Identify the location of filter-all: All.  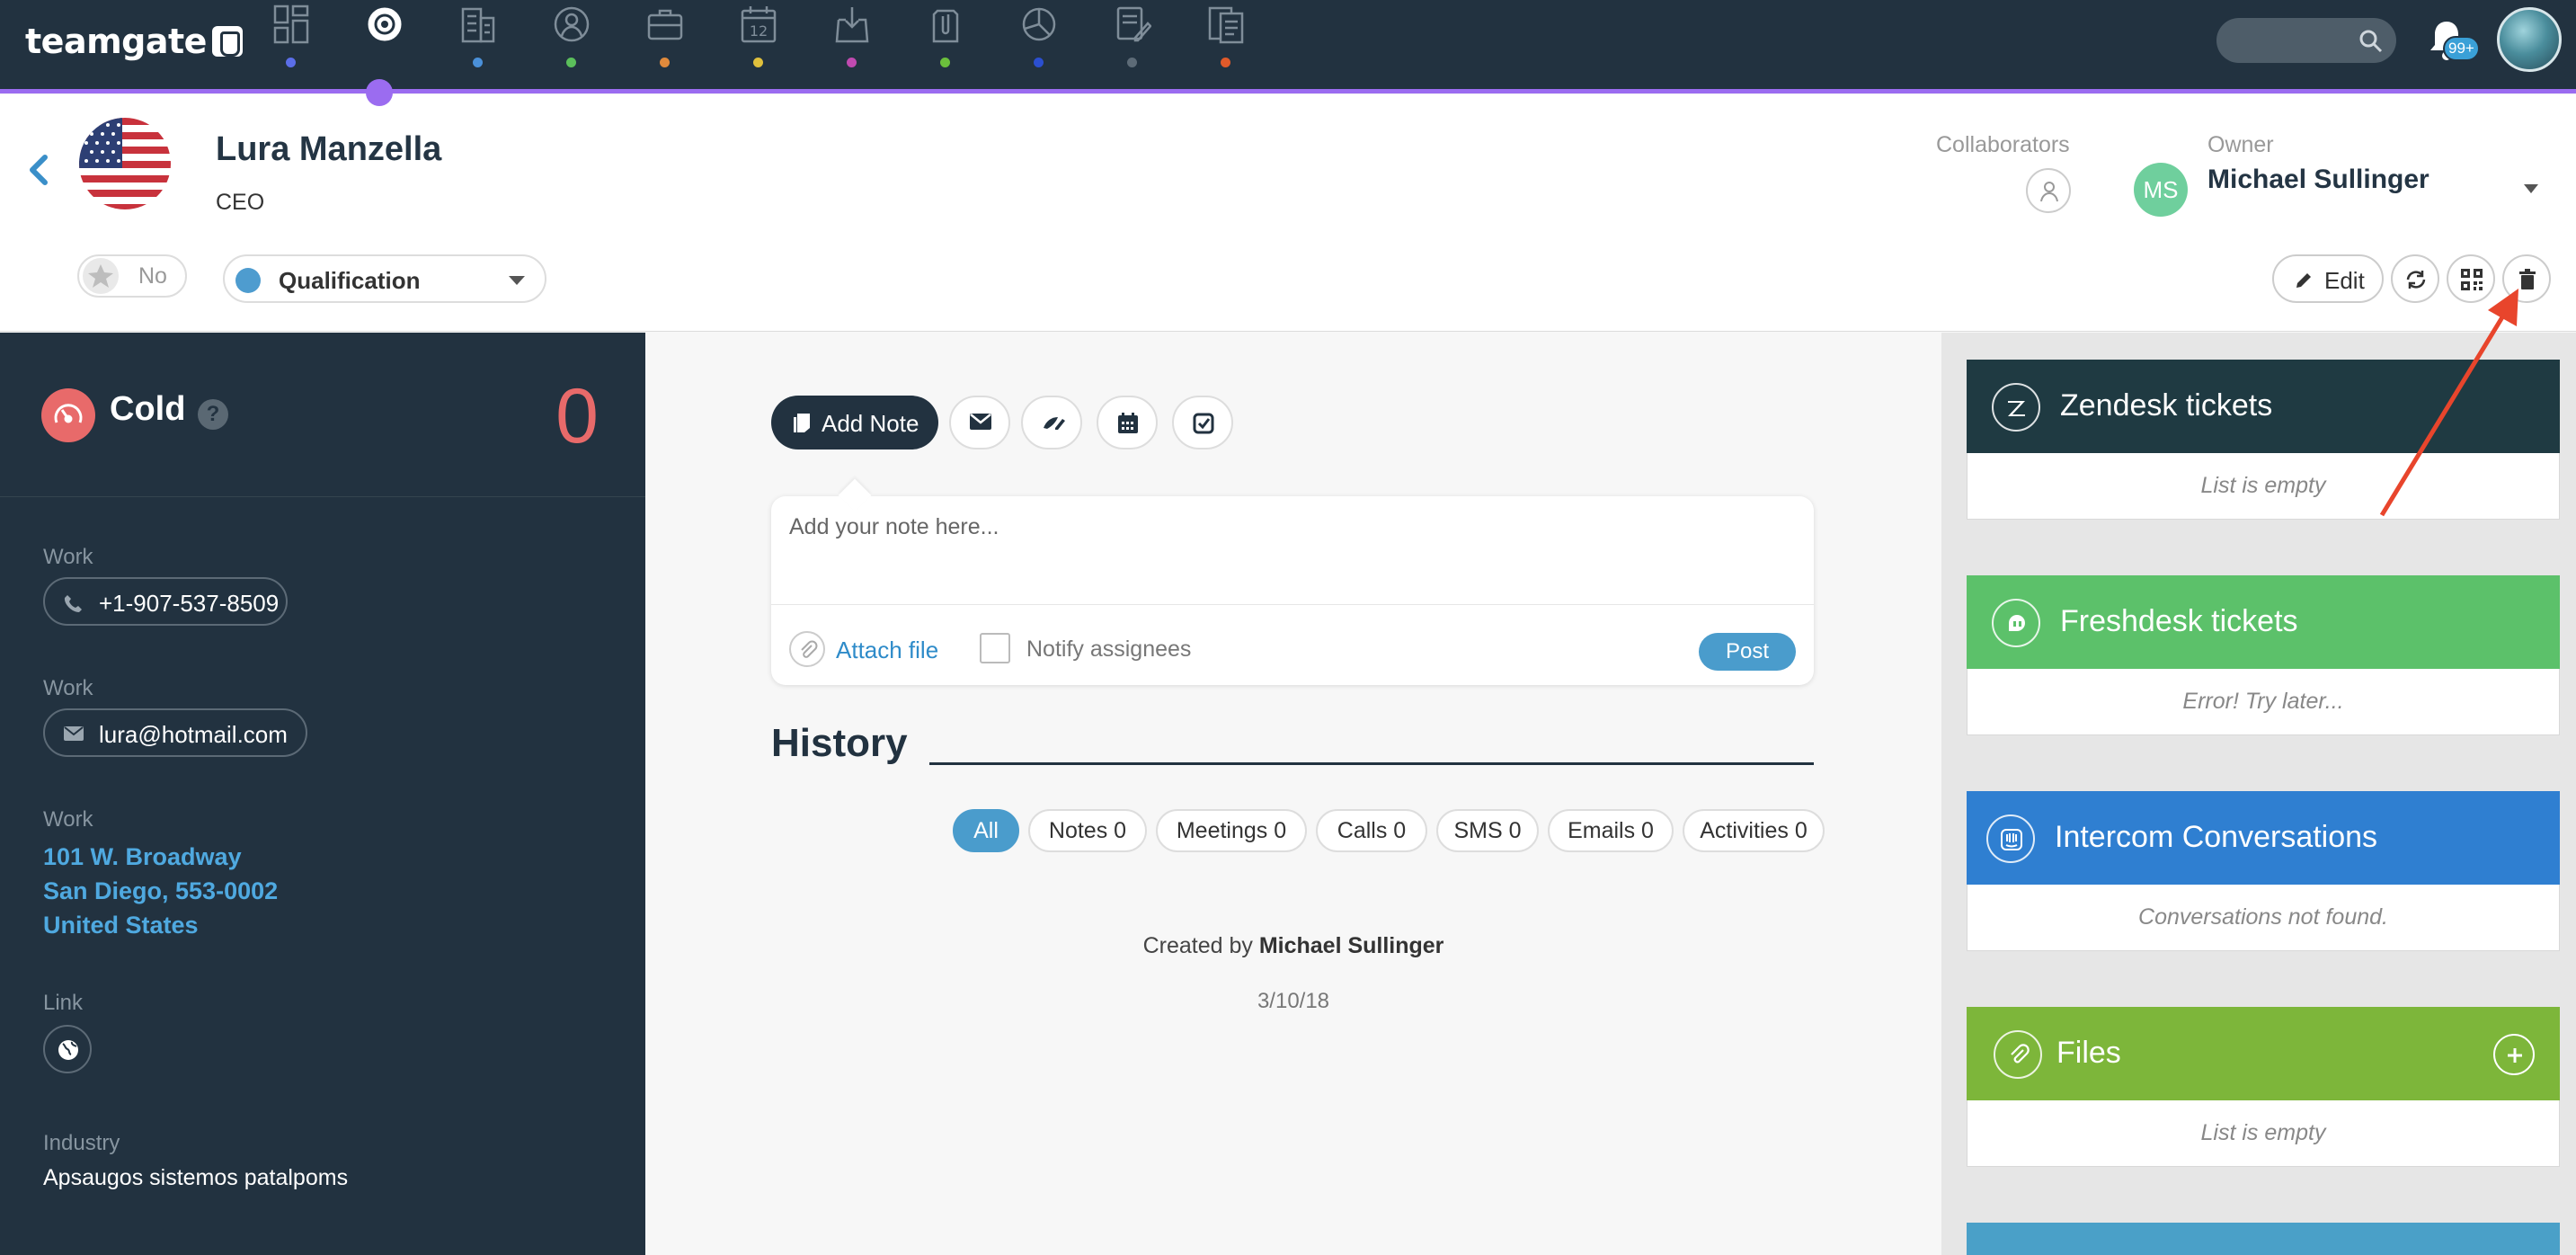
(986, 830).